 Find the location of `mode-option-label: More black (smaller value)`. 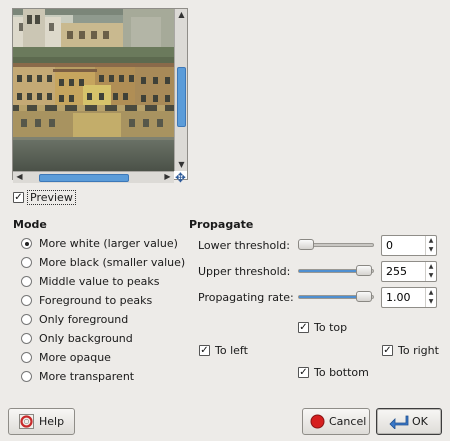

mode-option-label: More black (smaller value) is located at coordinates (112, 262).